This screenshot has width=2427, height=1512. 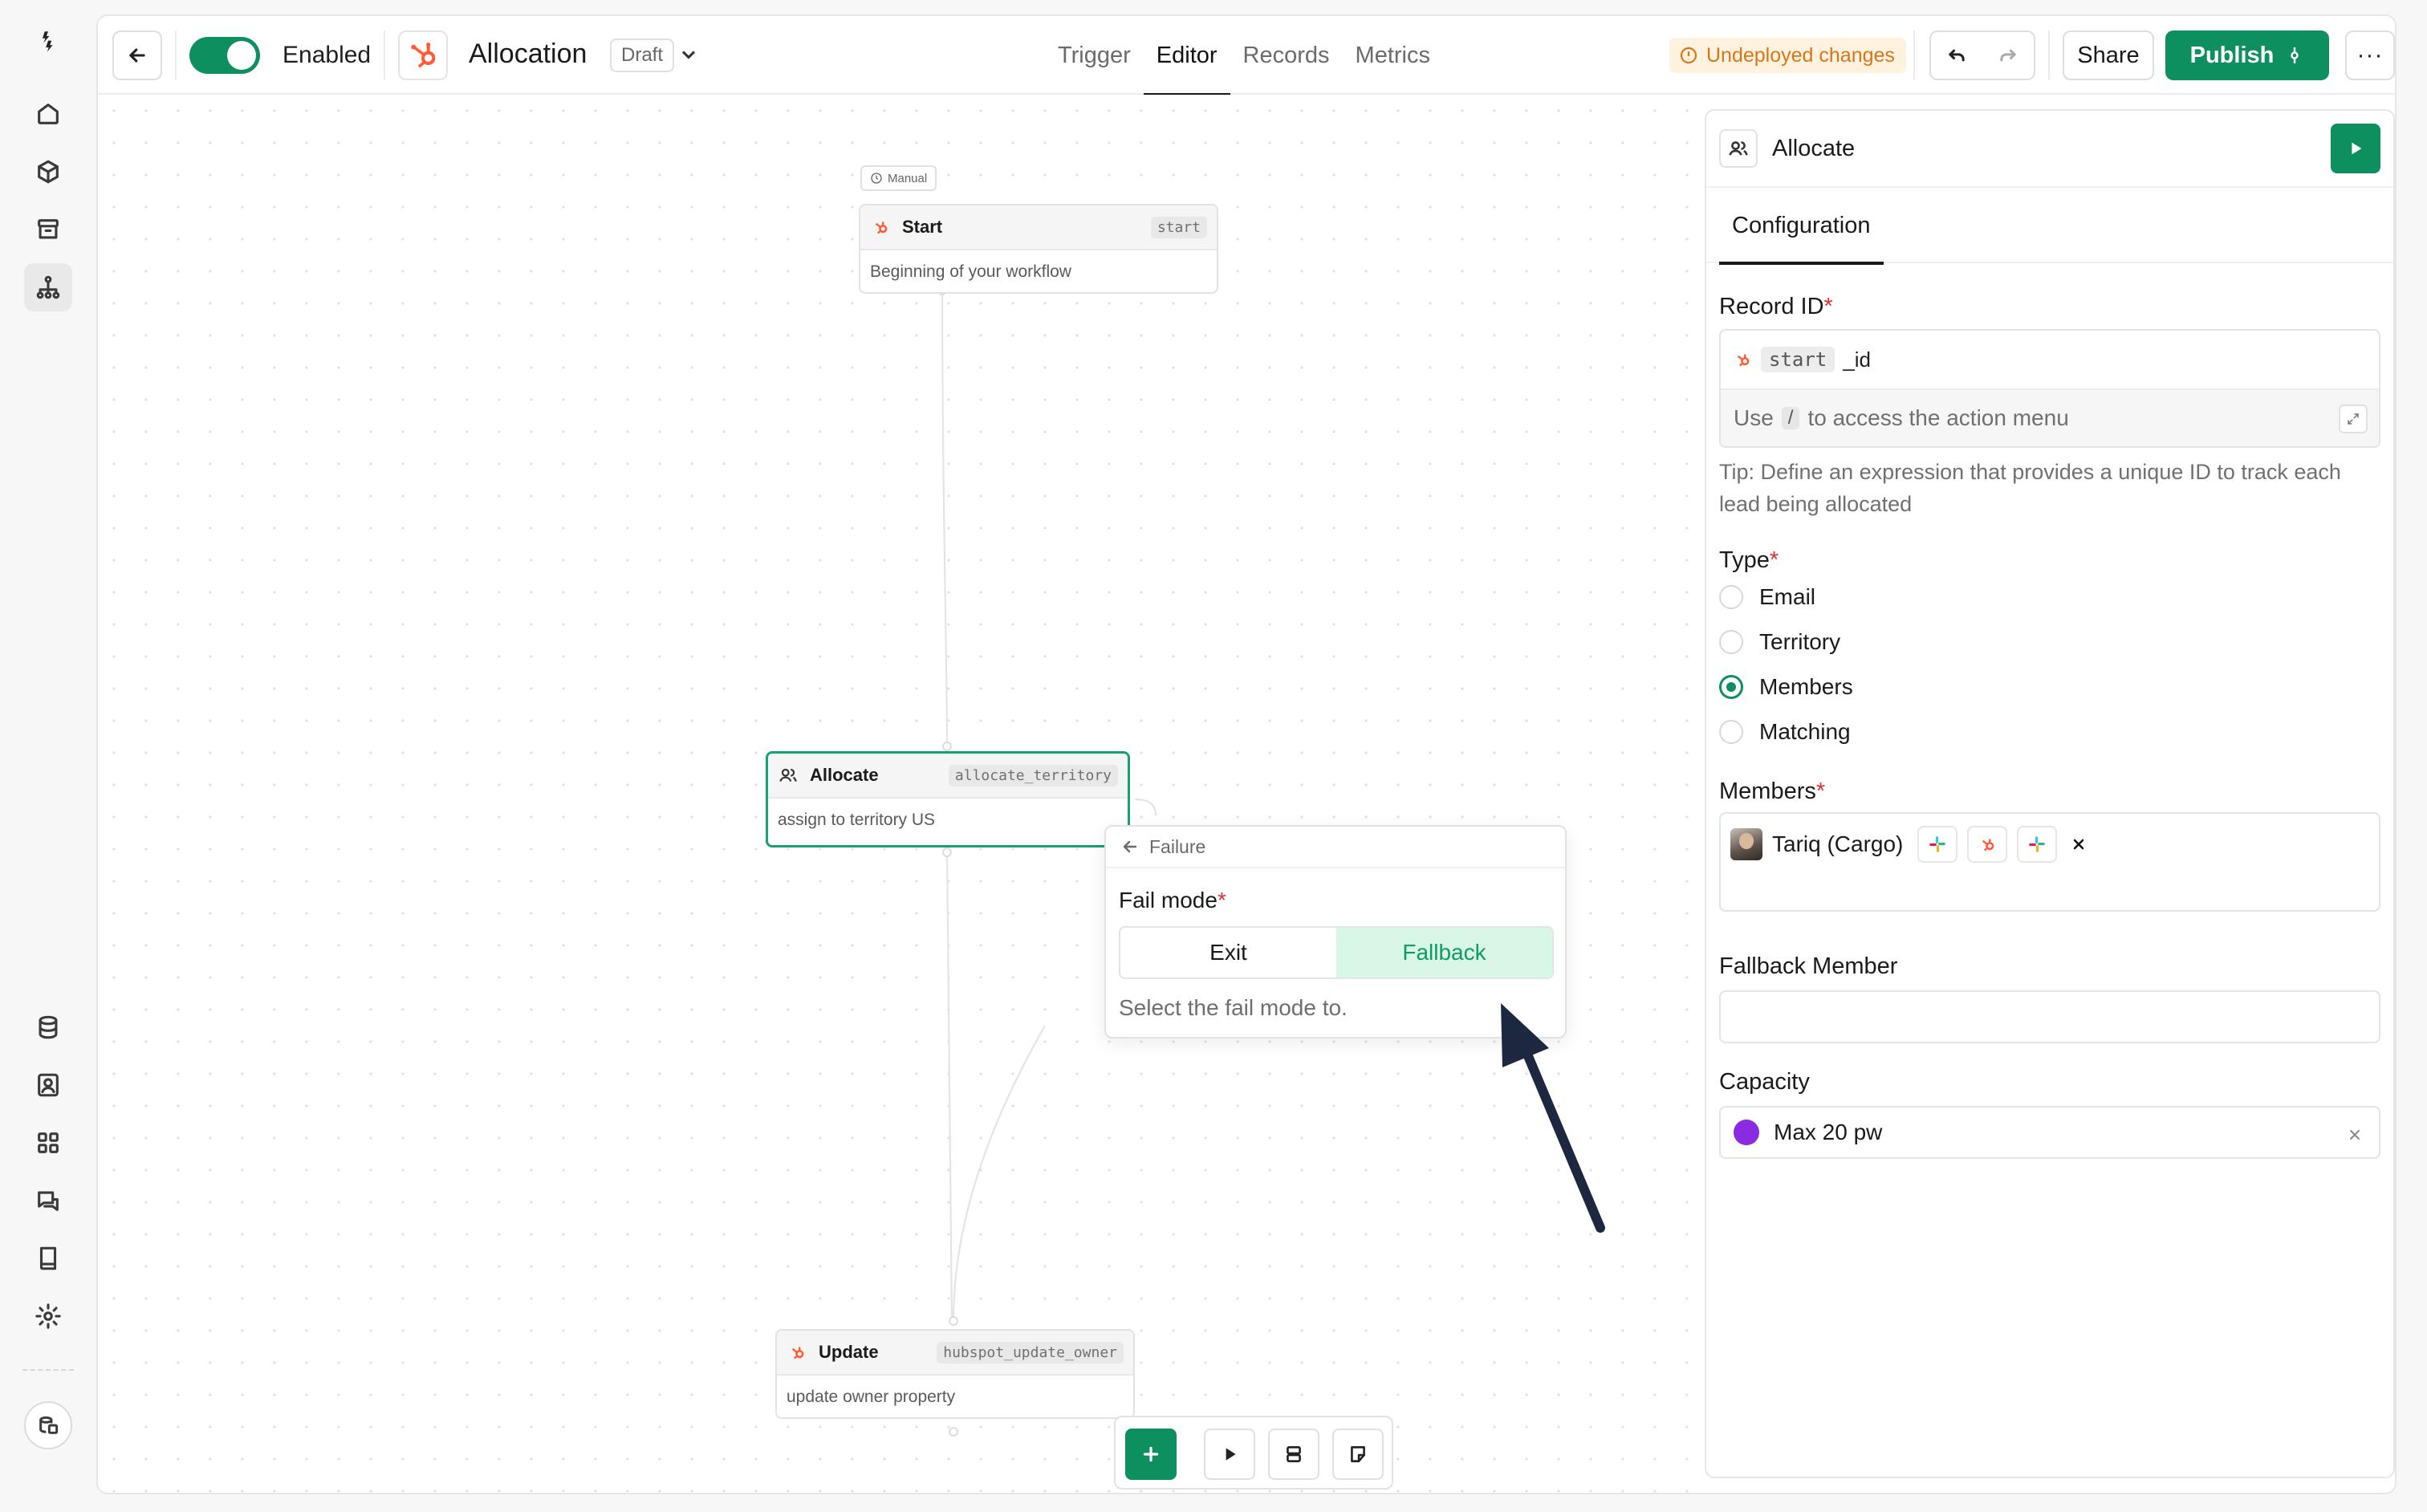 I want to click on archive-icon, so click(x=48, y=230).